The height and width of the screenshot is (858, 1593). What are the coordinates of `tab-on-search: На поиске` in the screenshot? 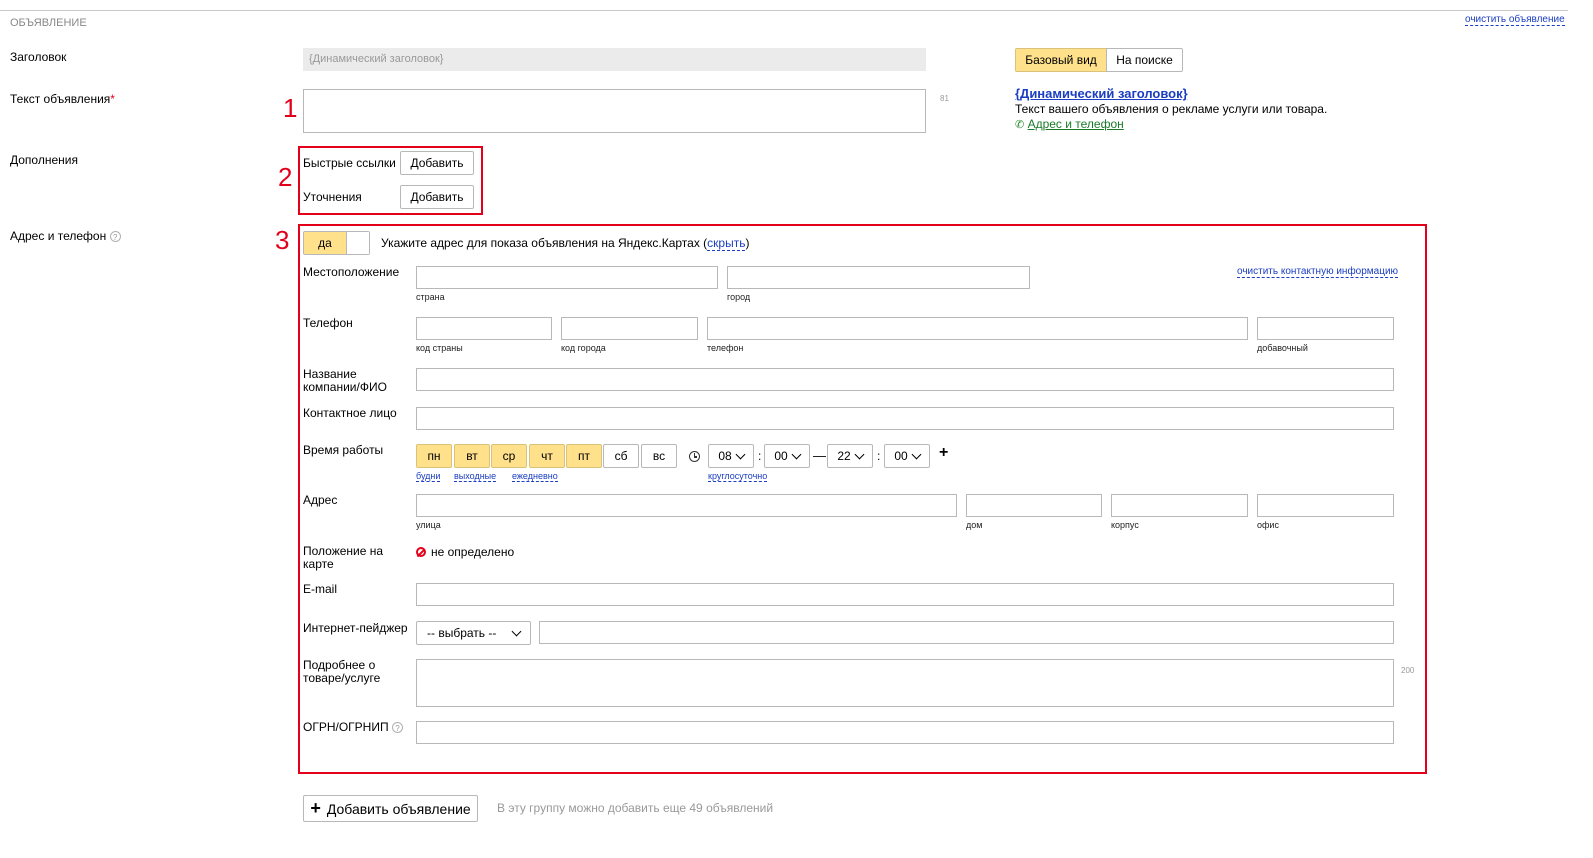 It's located at (1144, 60).